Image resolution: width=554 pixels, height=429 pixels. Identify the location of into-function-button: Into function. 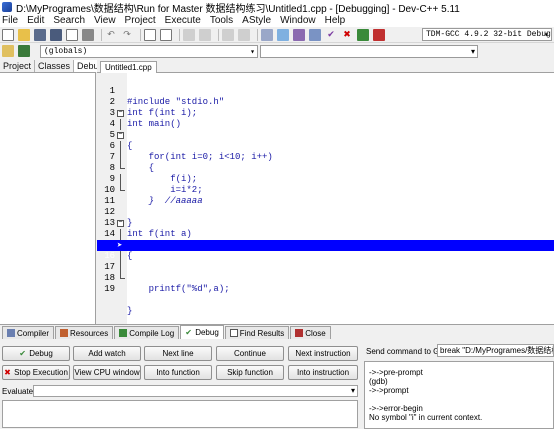
(178, 372).